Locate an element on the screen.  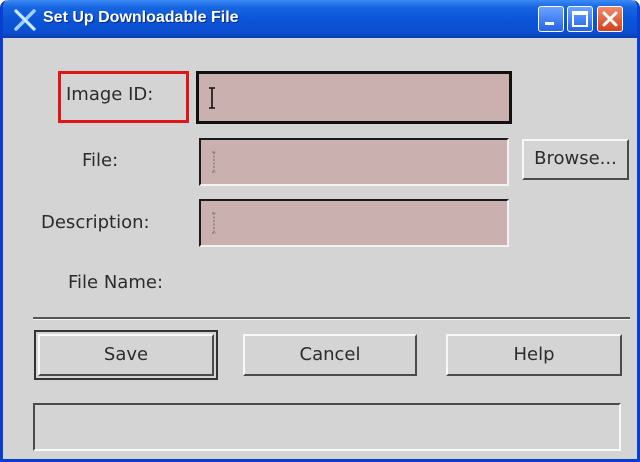
title-bar: Set Up Downloadable File is located at coordinates (320, 19).